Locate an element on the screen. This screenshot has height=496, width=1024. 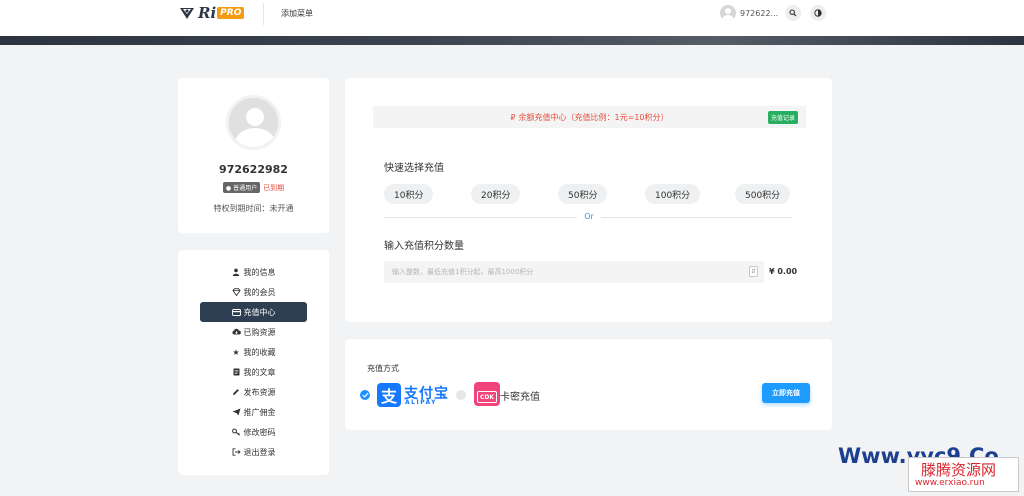
amount-stepper: ⇵ is located at coordinates (753, 271).